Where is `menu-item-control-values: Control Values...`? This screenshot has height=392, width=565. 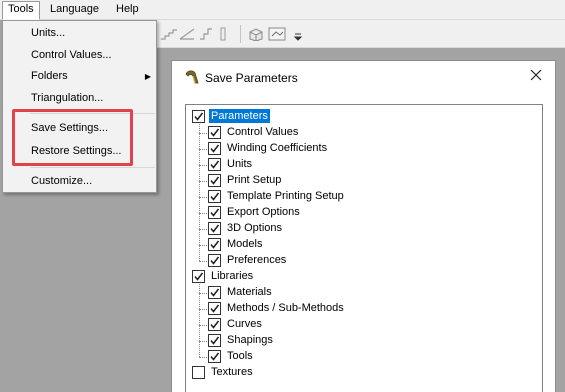
menu-item-control-values: Control Values... is located at coordinates (80, 55).